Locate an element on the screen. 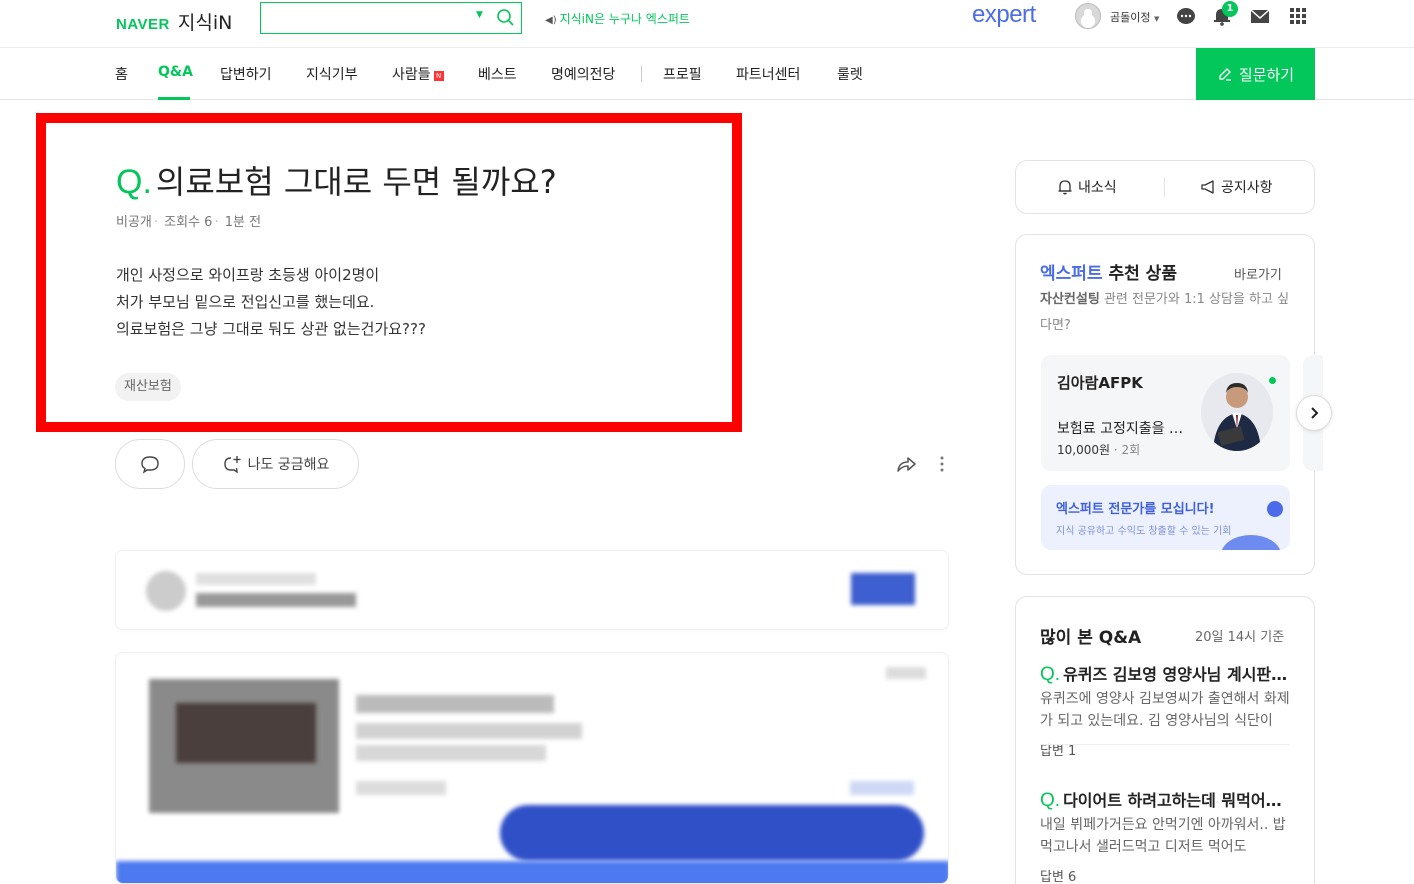  curious-button: 나도 궁금해요 is located at coordinates (275, 464).